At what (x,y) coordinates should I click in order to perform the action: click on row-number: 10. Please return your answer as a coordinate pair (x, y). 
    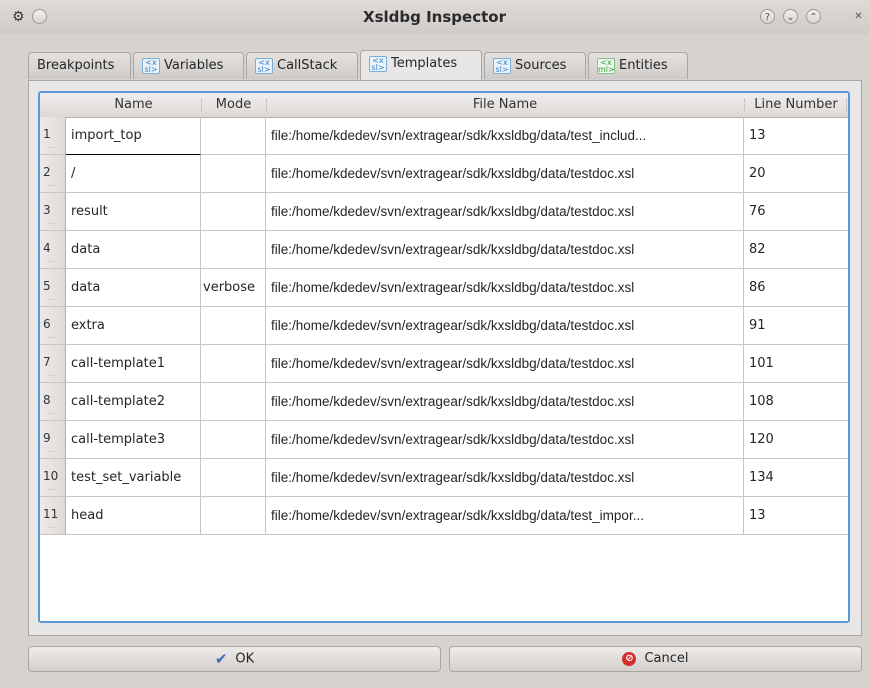
    Looking at the image, I should click on (51, 476).